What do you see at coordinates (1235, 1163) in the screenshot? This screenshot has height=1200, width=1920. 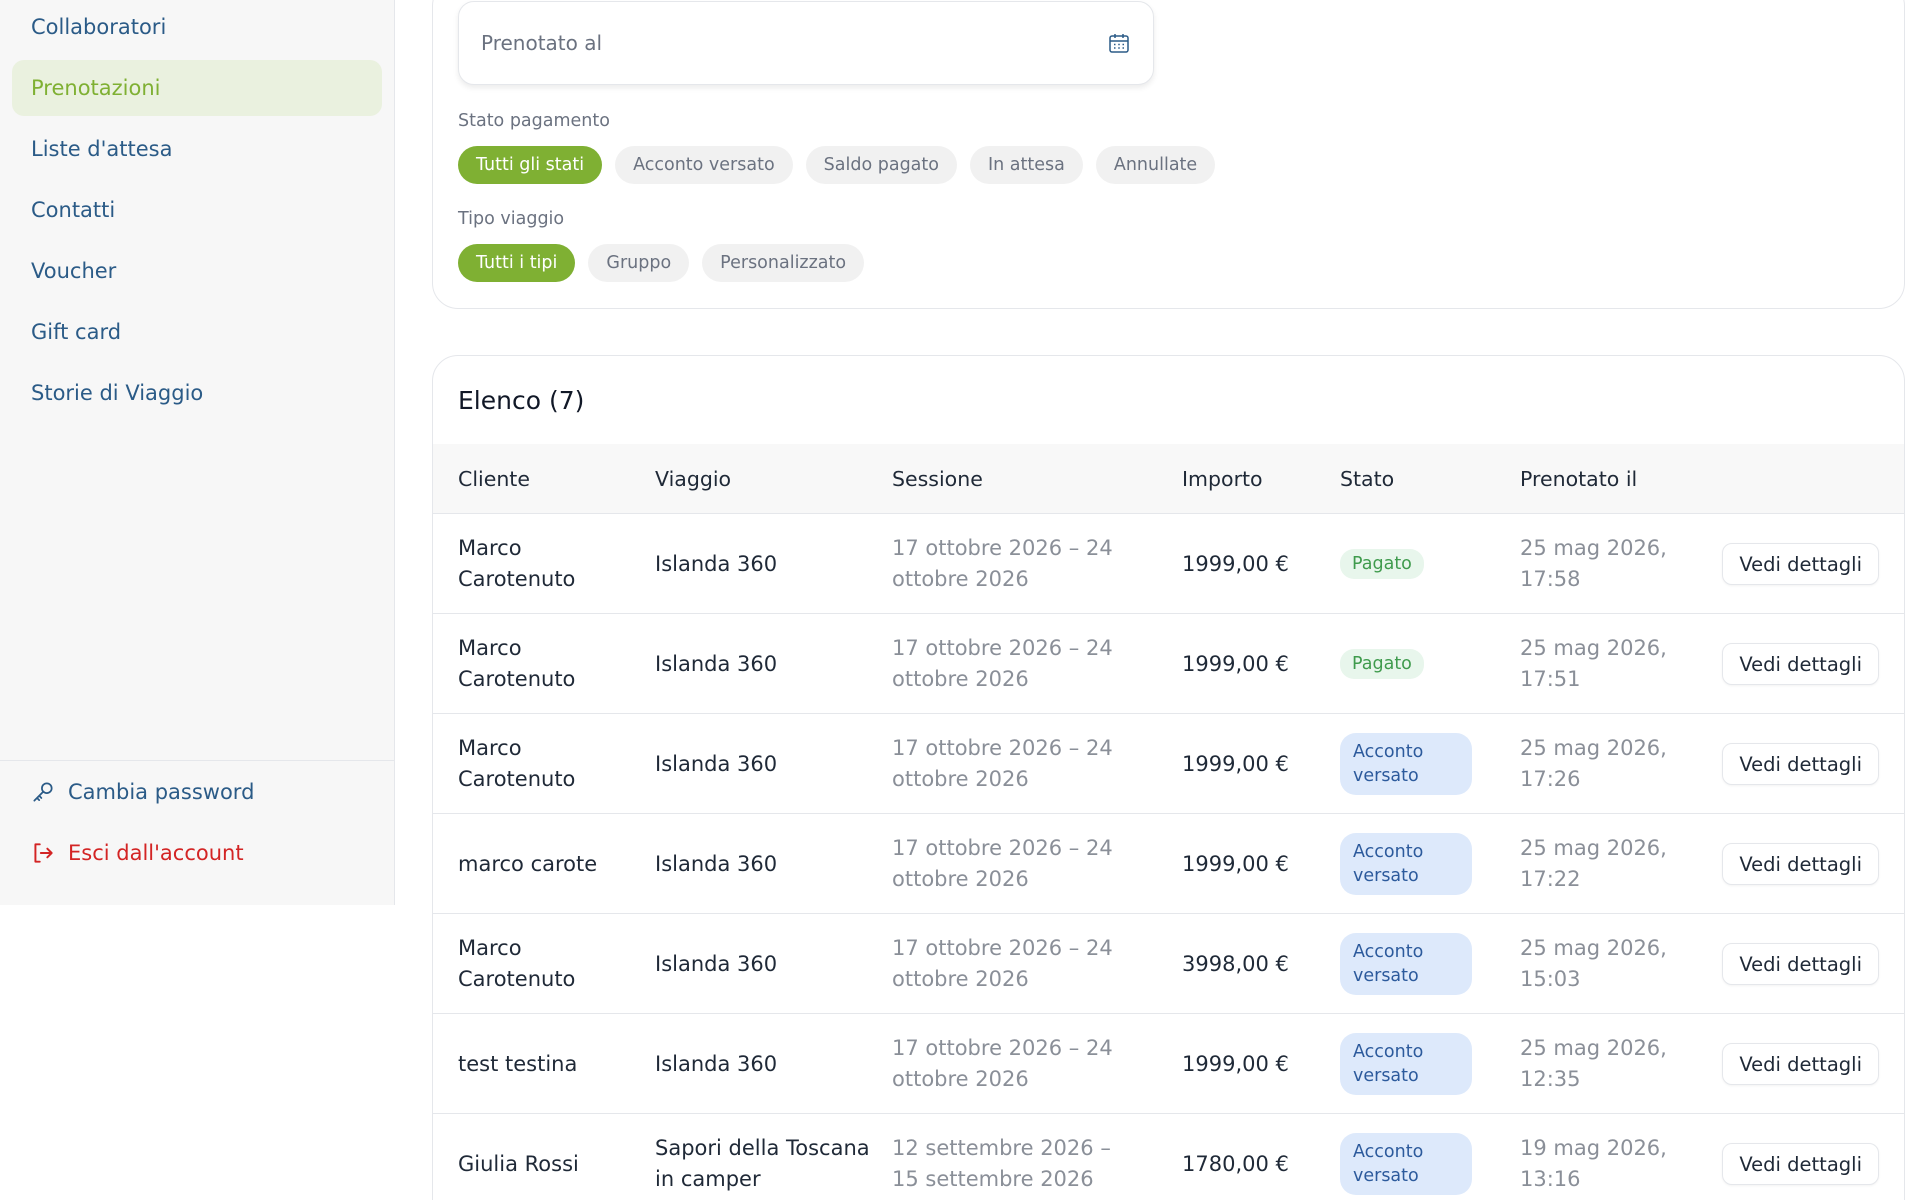 I see `cell-amount: 1780,00 €` at bounding box center [1235, 1163].